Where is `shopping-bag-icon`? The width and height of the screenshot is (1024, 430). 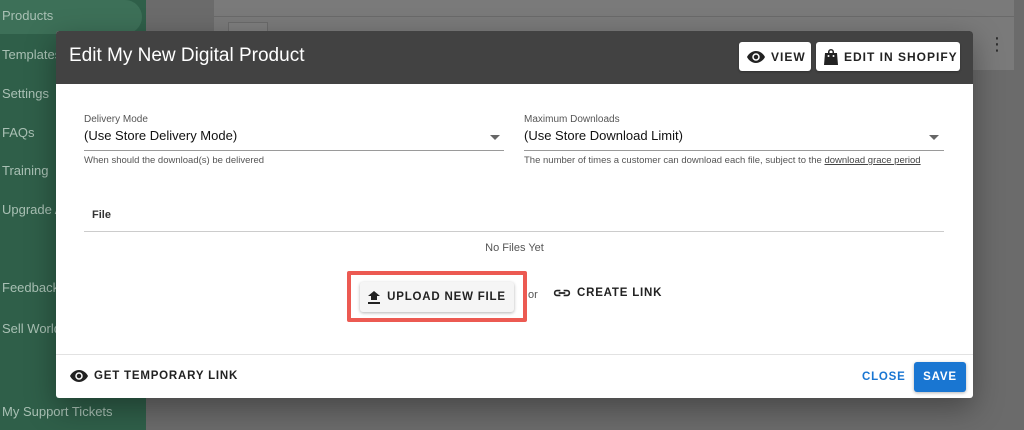
shopping-bag-icon is located at coordinates (831, 56).